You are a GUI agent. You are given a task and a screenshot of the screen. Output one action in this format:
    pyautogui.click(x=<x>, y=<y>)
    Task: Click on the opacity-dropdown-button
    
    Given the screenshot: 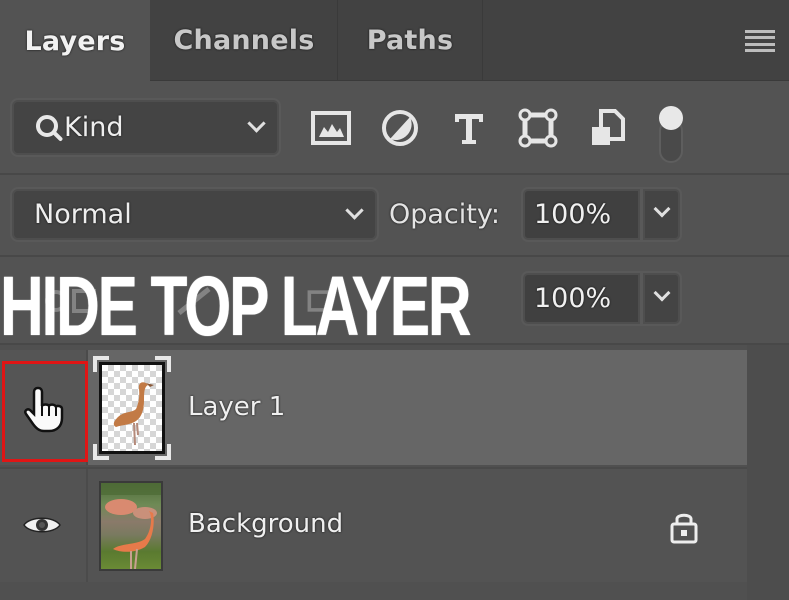 What is the action you would take?
    pyautogui.click(x=661, y=214)
    